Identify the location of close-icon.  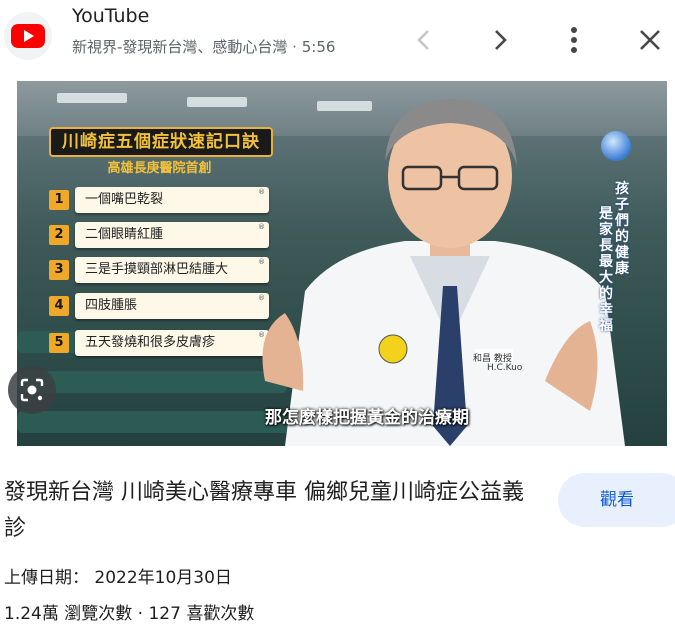
(650, 40).